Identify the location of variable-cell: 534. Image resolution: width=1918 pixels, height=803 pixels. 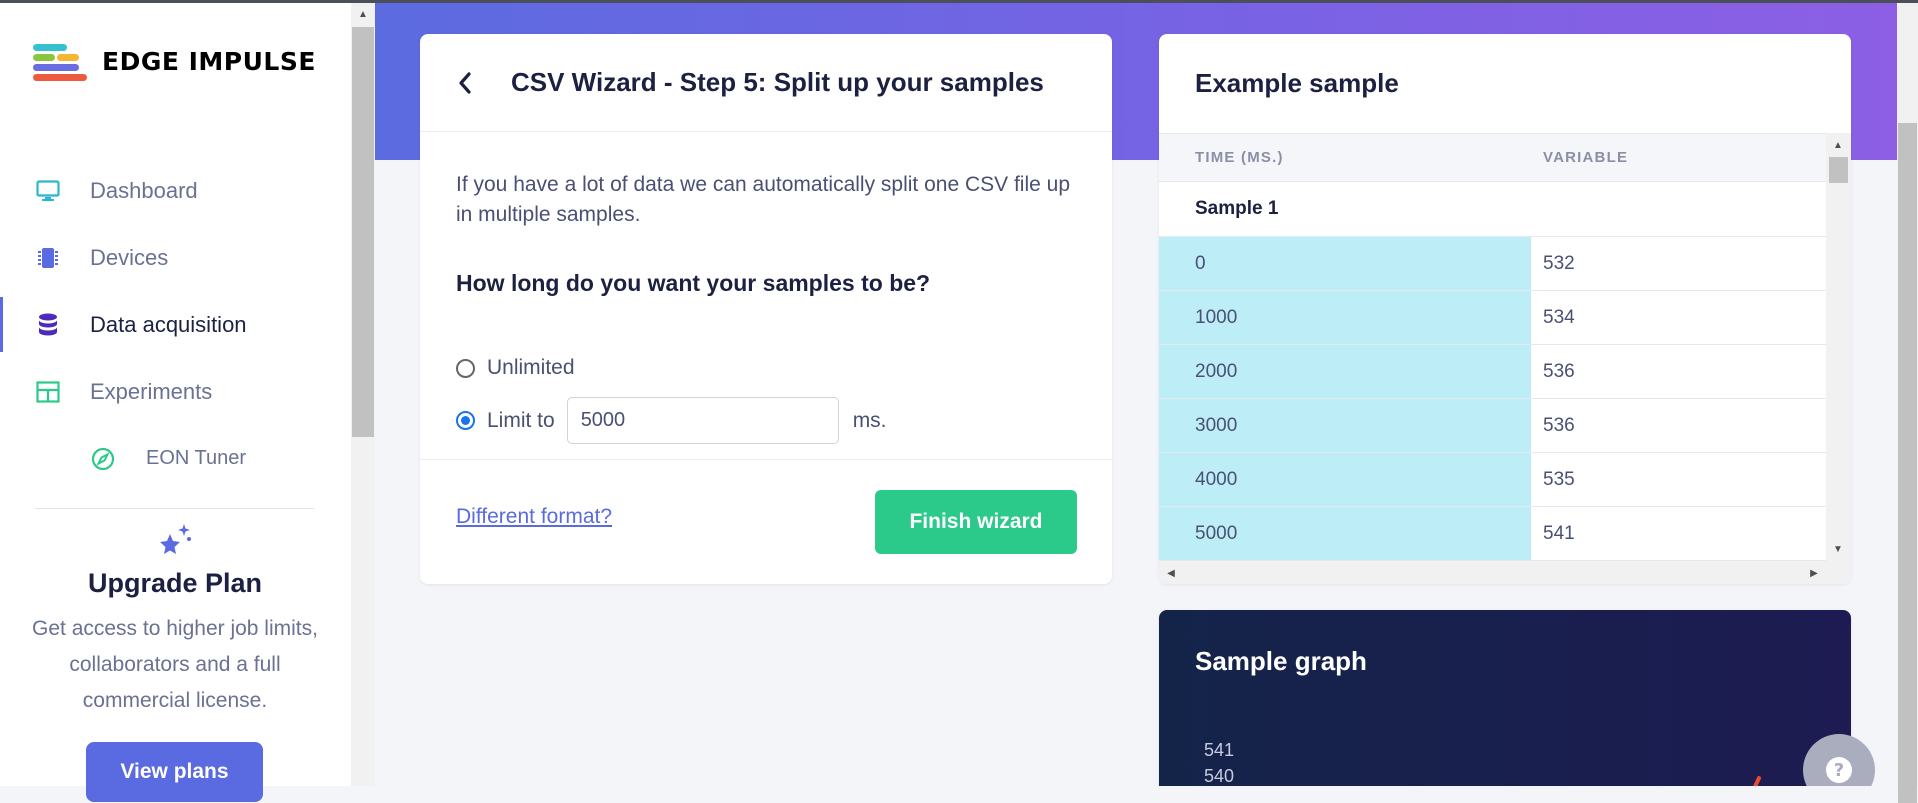
(1678, 317).